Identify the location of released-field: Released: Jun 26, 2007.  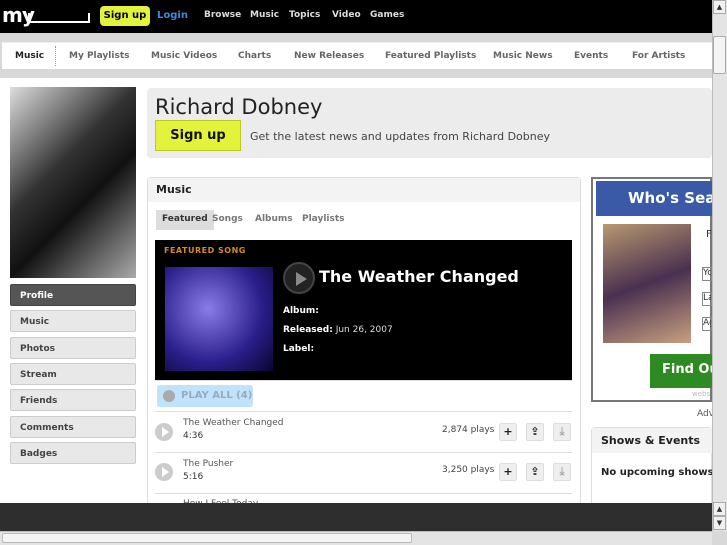
(338, 330).